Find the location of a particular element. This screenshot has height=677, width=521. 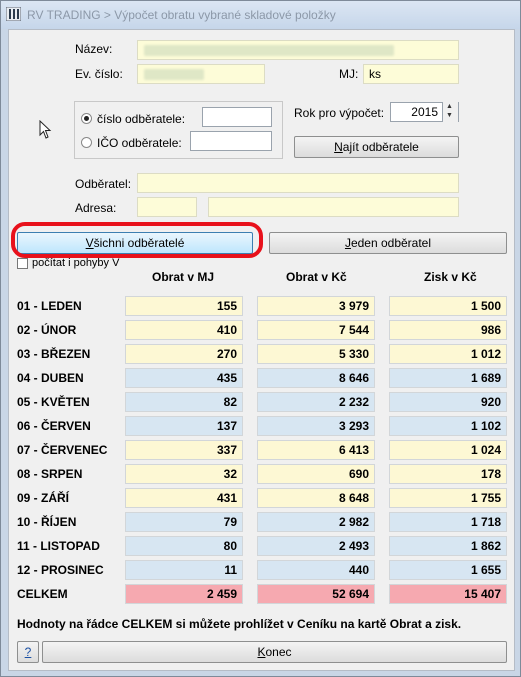

cell-obrat-mj: 431 is located at coordinates (184, 498).